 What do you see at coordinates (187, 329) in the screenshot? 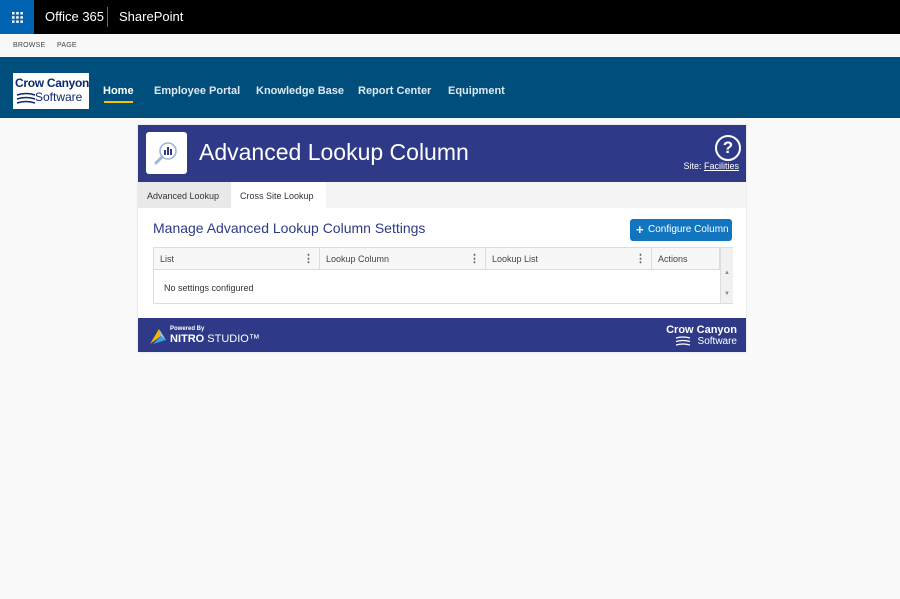
I see `powered-by-label: Powered By` at bounding box center [187, 329].